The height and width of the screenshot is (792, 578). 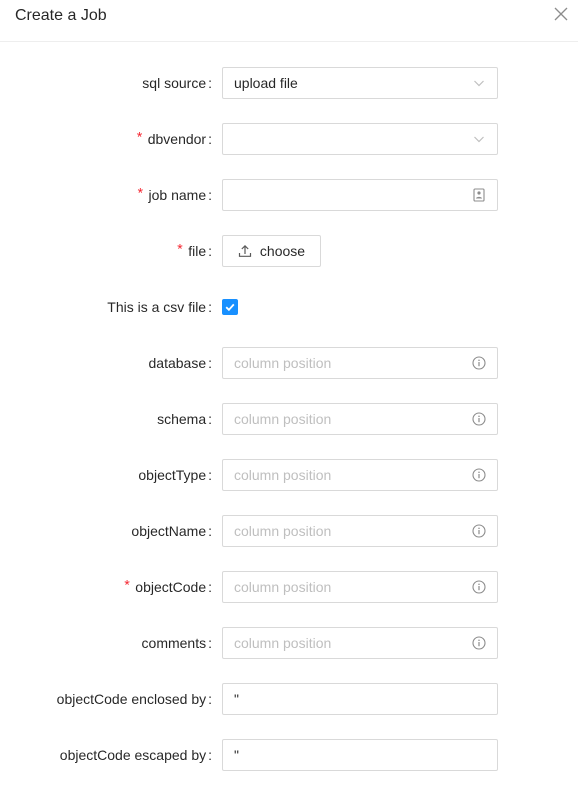 I want to click on job-name-label: * job name:, so click(x=174, y=195).